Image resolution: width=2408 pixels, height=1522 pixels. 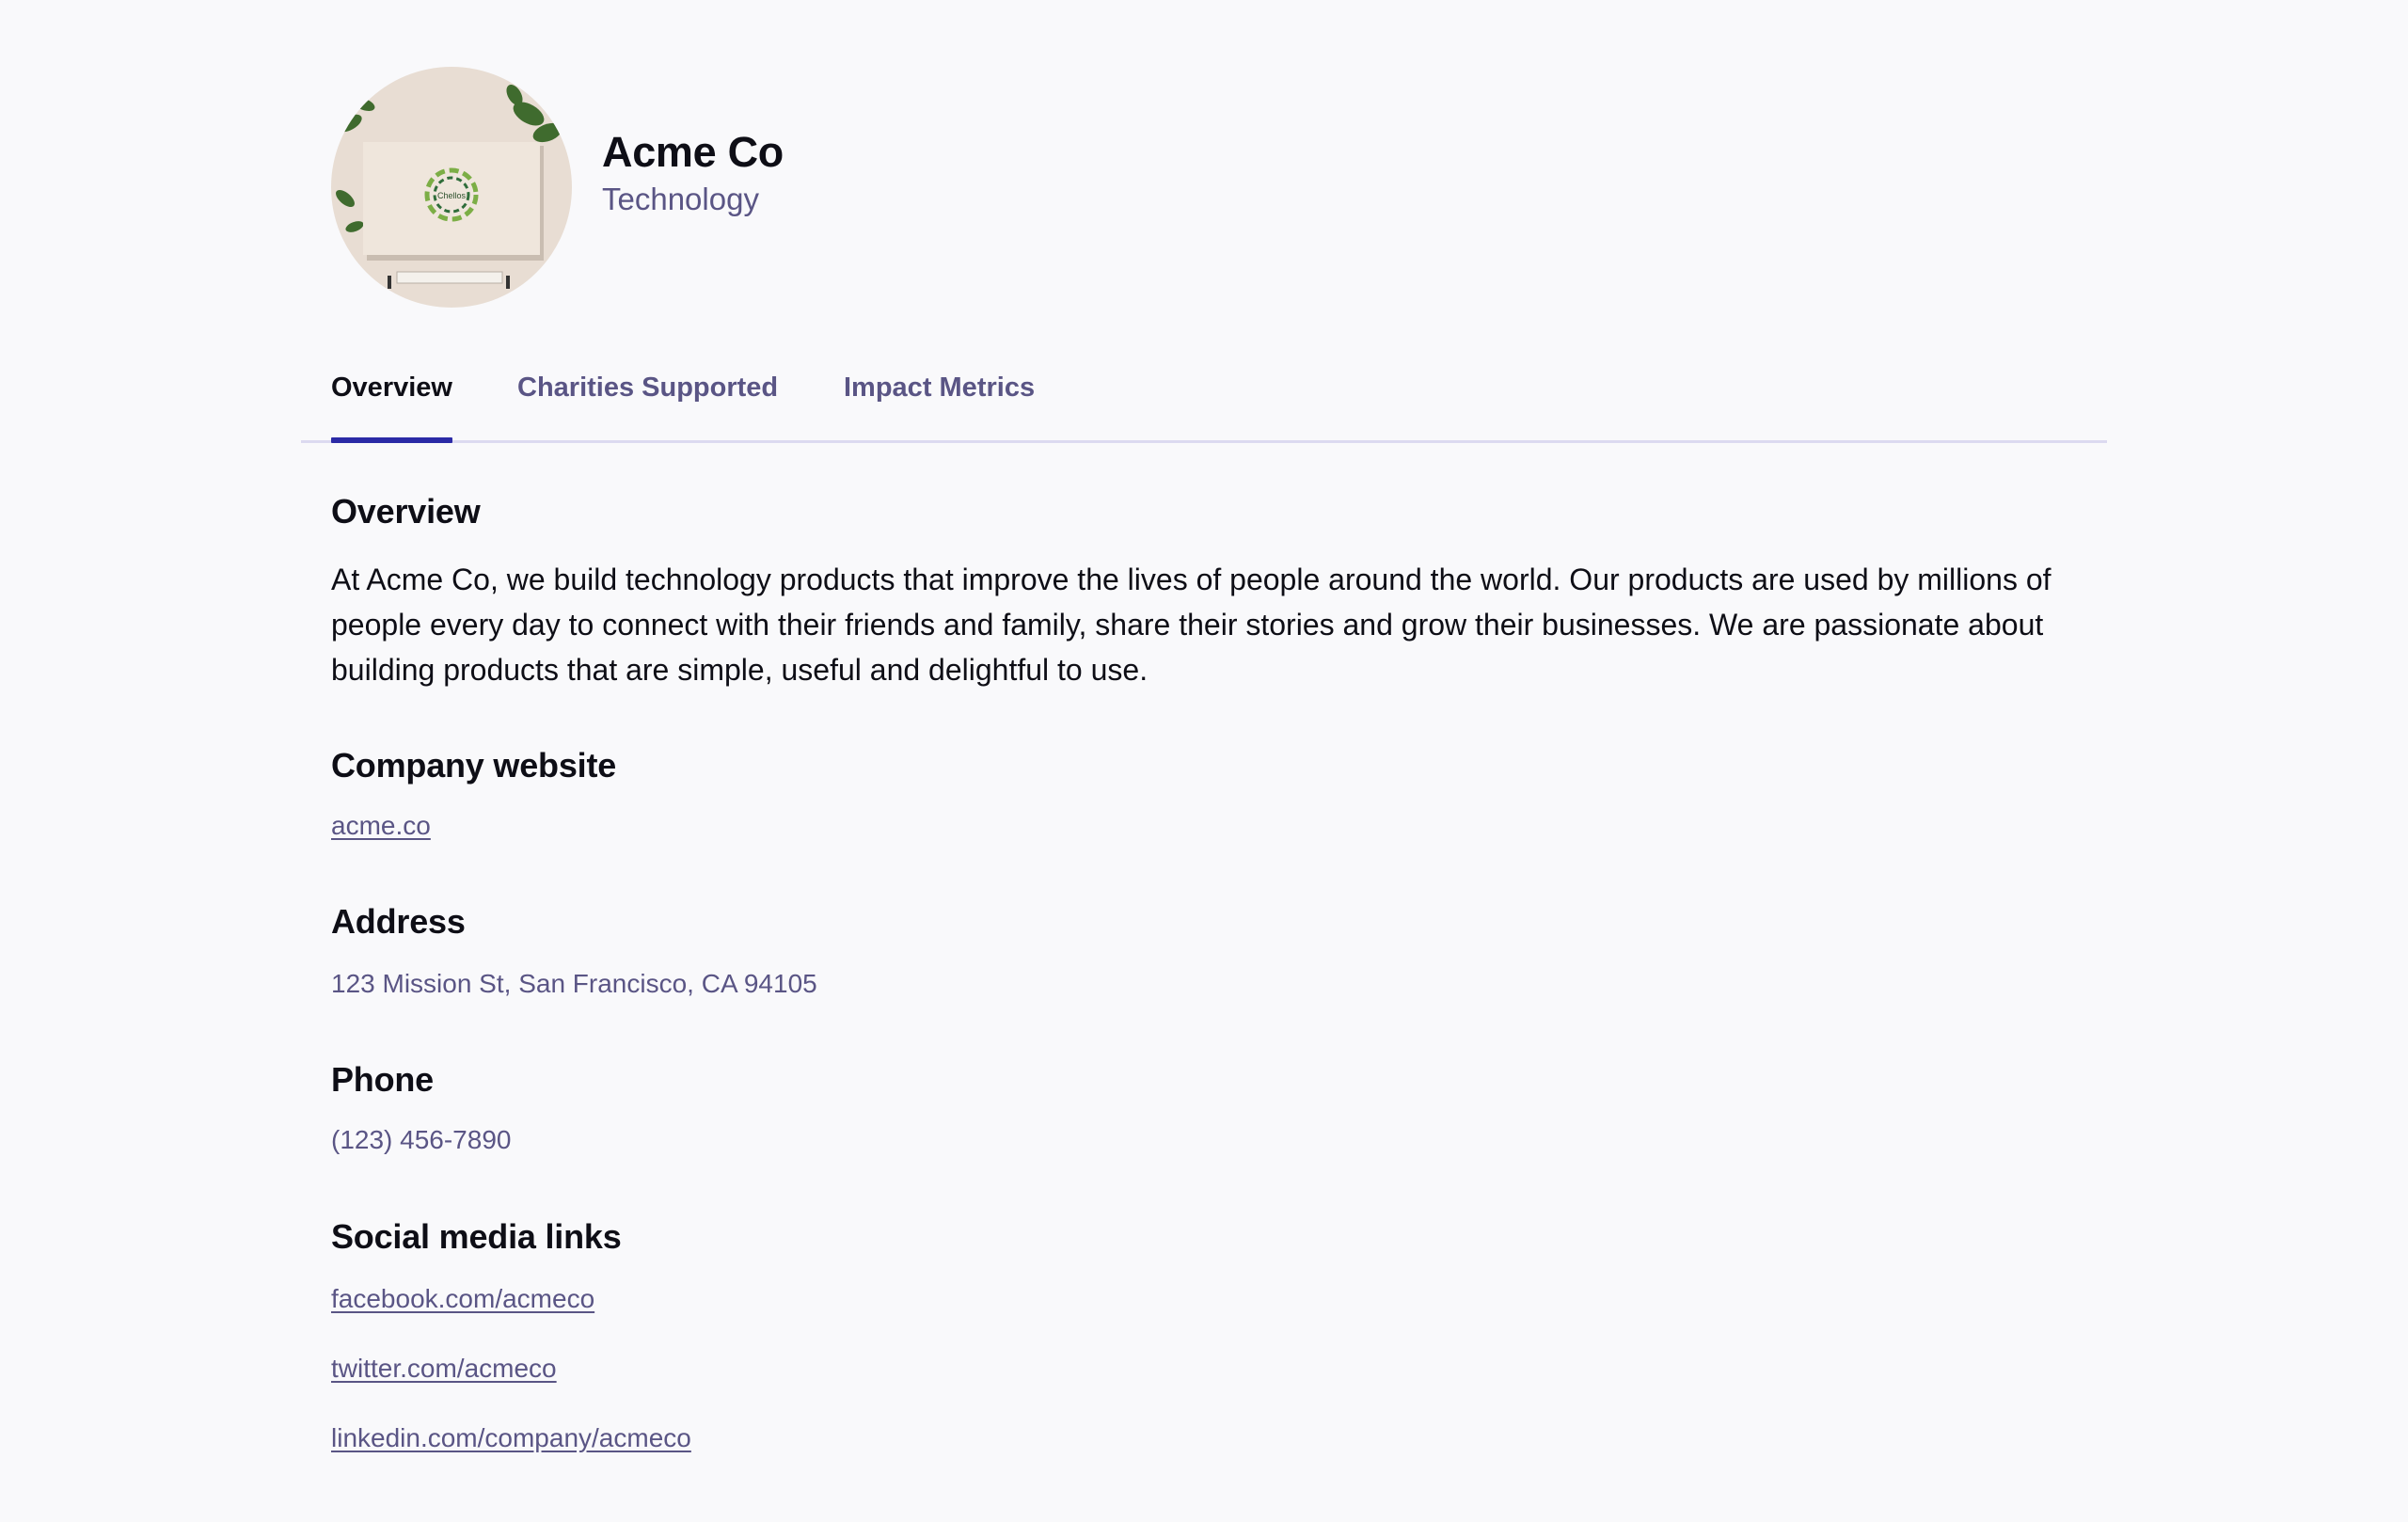 What do you see at coordinates (511, 1438) in the screenshot?
I see `social-link-linkedin: linkedin.com/company/acmeco` at bounding box center [511, 1438].